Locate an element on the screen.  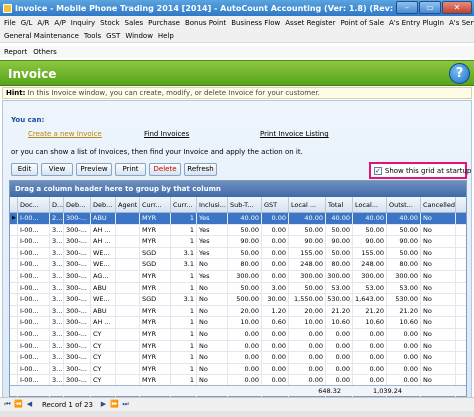
table-cell: Yes is located at coordinates (212, 218).